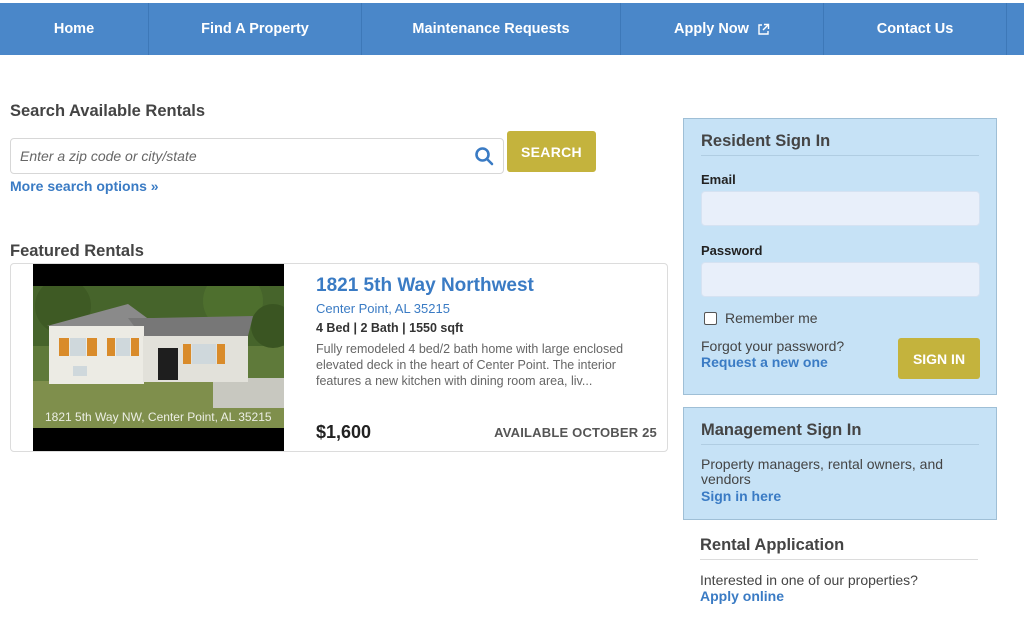 This screenshot has height=631, width=1024. I want to click on rental-application-text: Interested in one of our properties?, so click(809, 580).